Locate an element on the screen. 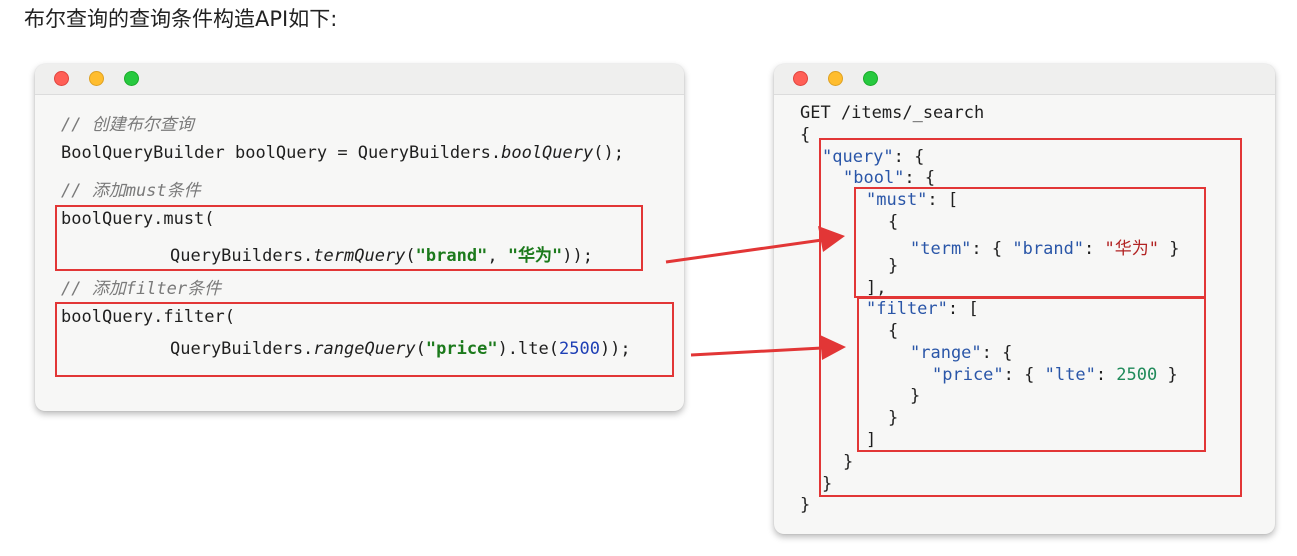 The width and height of the screenshot is (1297, 556). connector-arrows is located at coordinates (755, 293).